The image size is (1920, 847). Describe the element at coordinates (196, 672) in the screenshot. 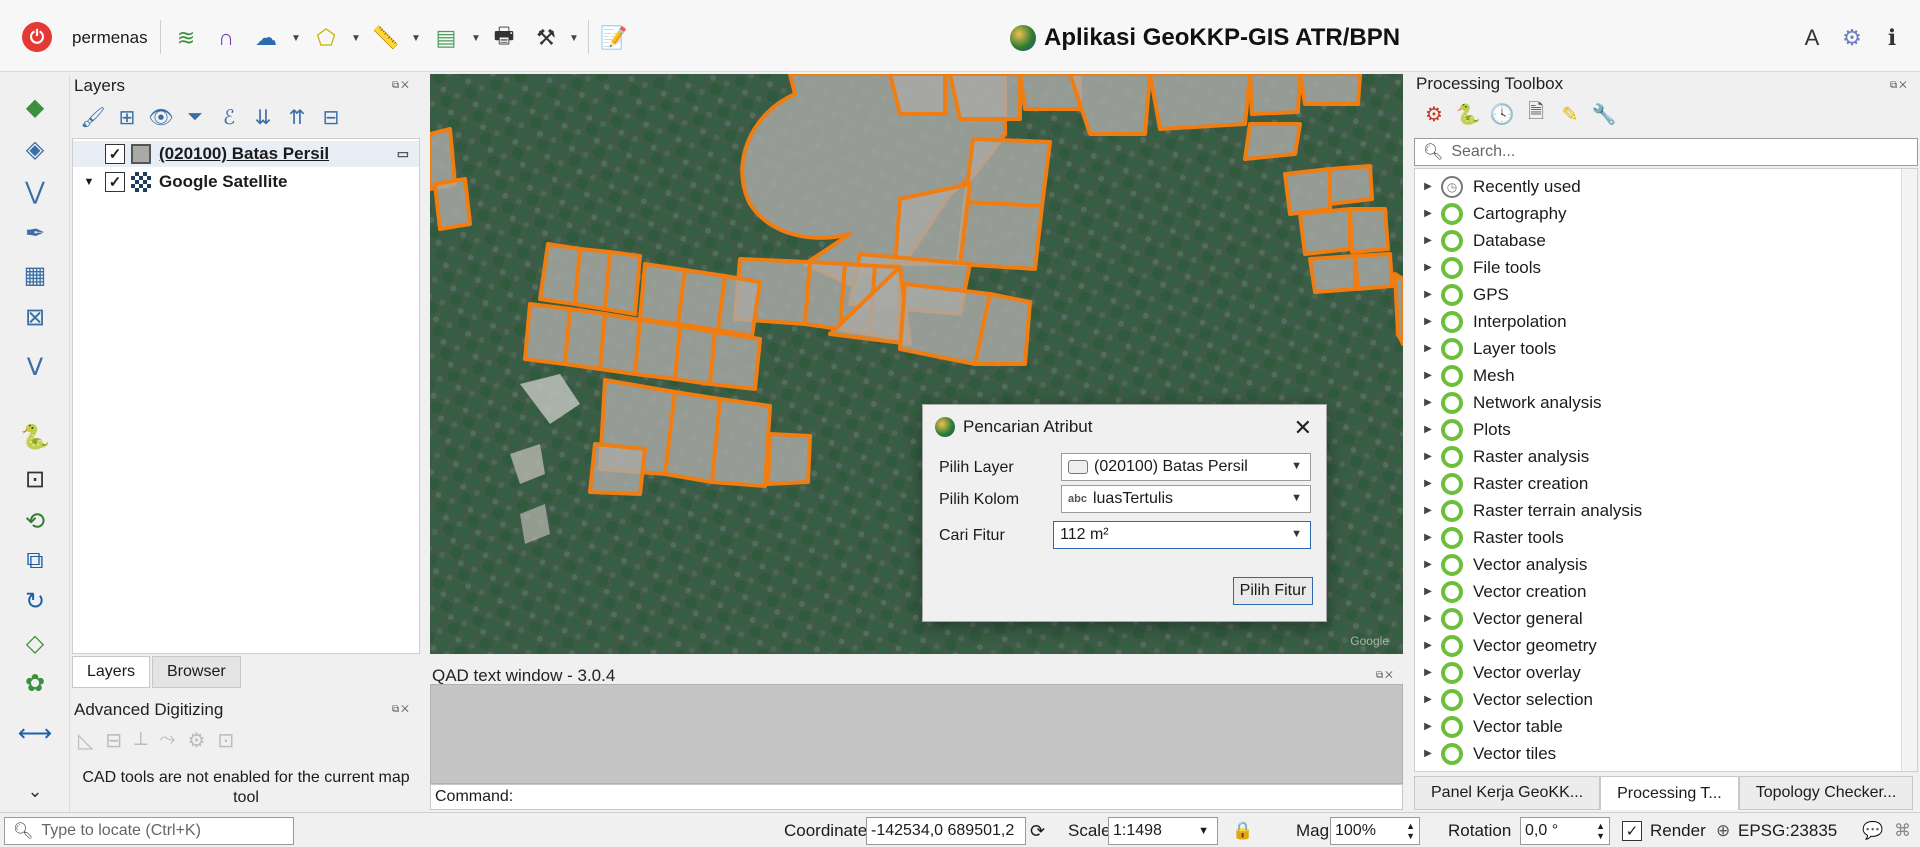

I see `tab-browser: Browser` at that location.